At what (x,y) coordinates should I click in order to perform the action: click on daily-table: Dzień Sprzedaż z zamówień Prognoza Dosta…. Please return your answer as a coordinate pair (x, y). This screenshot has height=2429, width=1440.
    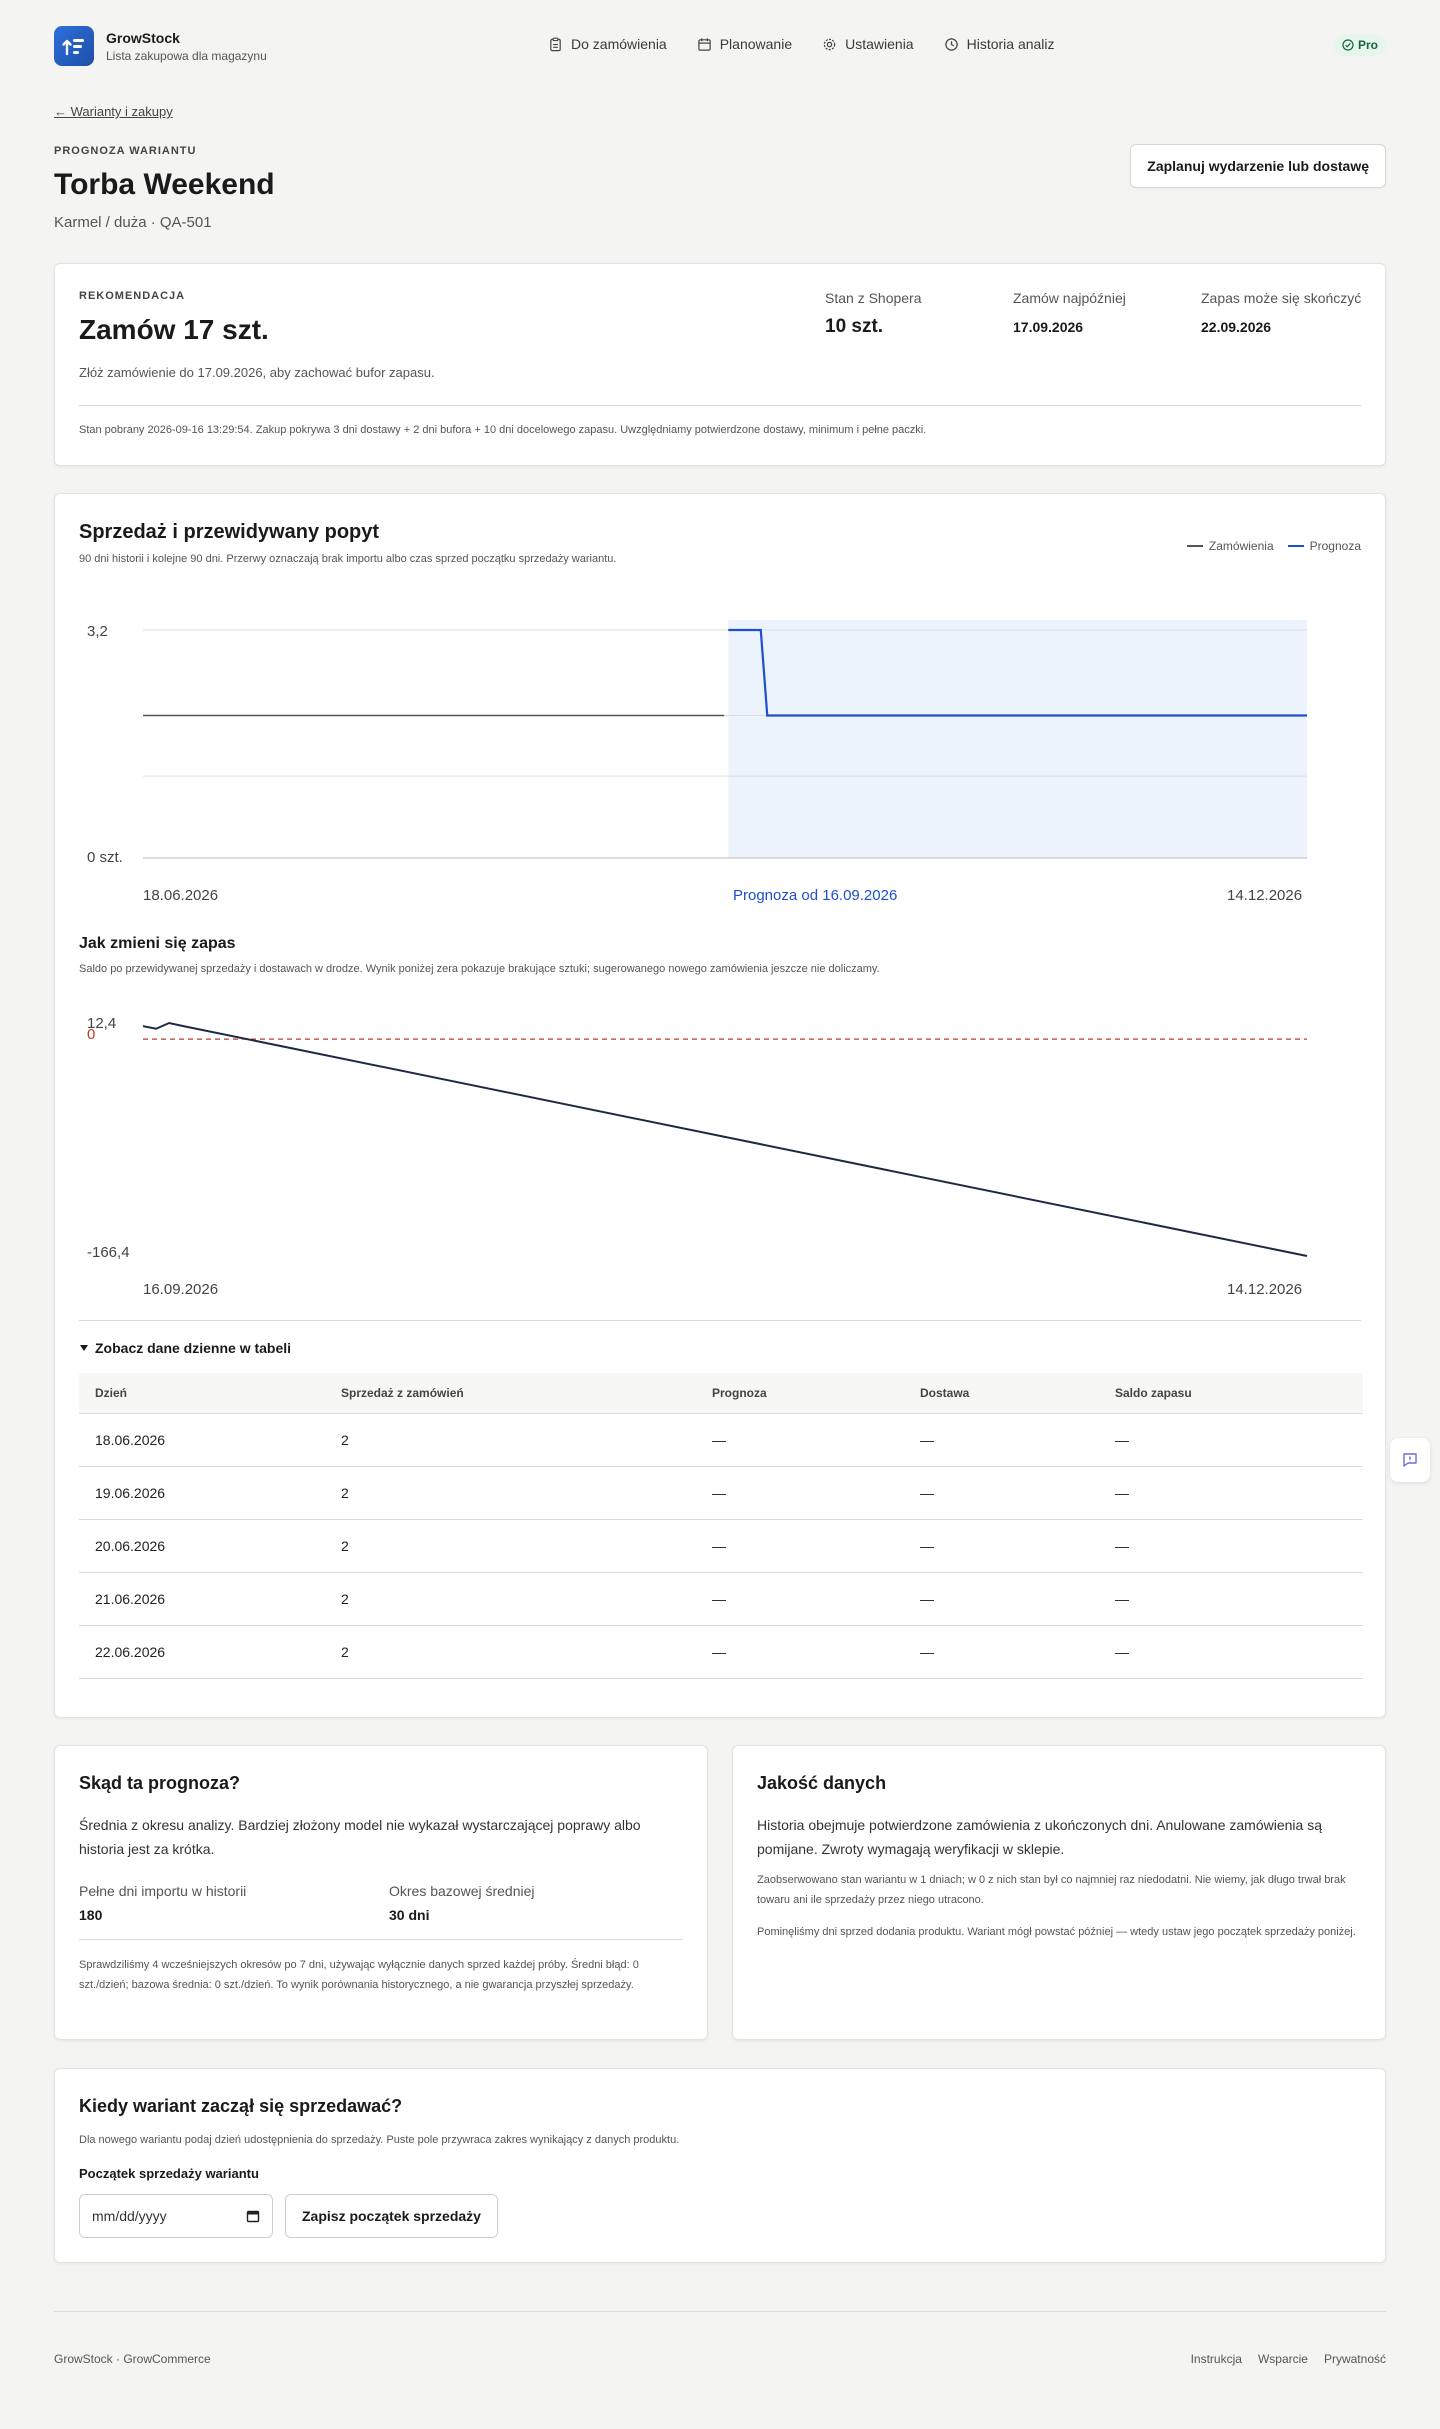
    Looking at the image, I should click on (721, 1526).